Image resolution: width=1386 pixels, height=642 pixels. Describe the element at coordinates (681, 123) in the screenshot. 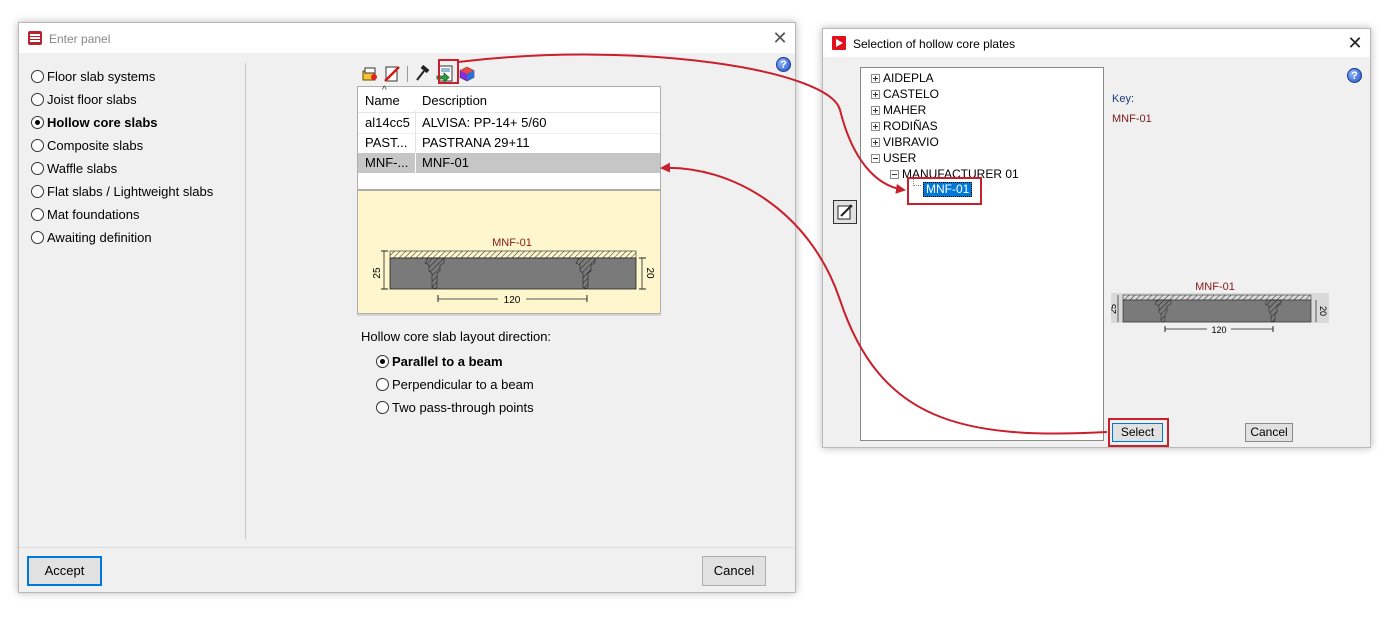

I see `arrow-import-to-leaf` at that location.